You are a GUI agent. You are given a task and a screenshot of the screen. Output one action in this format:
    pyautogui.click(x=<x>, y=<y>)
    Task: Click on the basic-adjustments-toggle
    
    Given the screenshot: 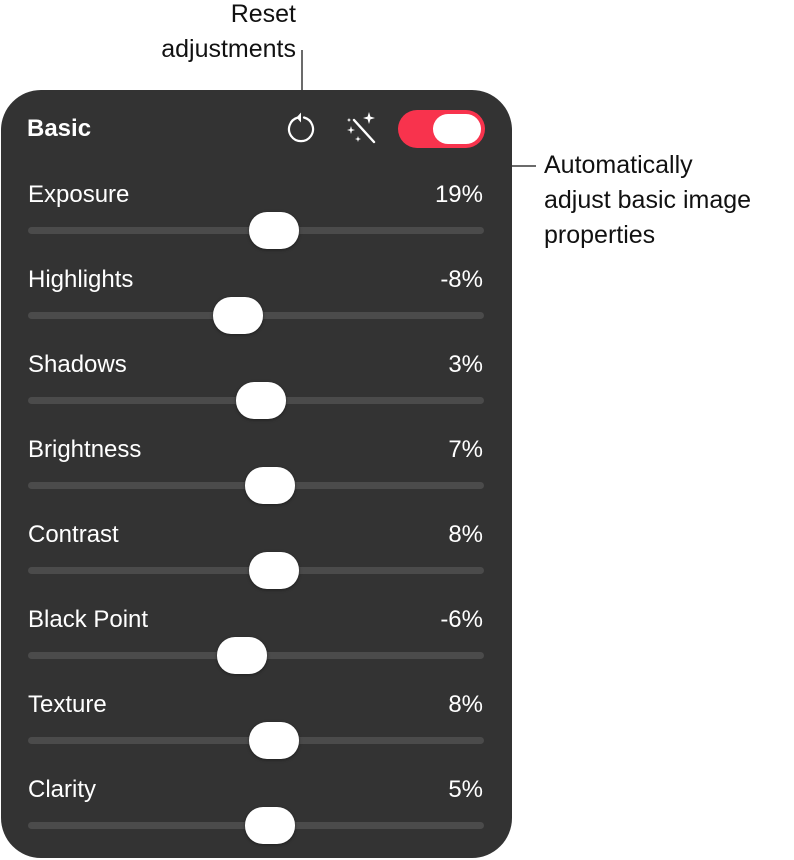 What is the action you would take?
    pyautogui.click(x=441, y=129)
    